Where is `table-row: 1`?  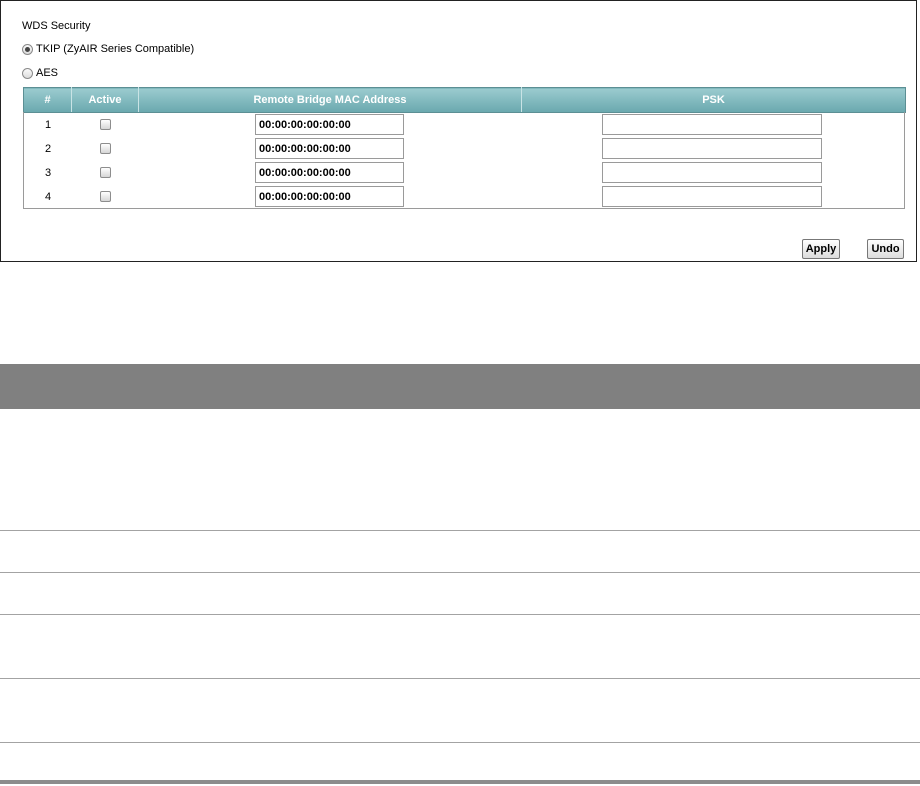
table-row: 1 is located at coordinates (464, 124).